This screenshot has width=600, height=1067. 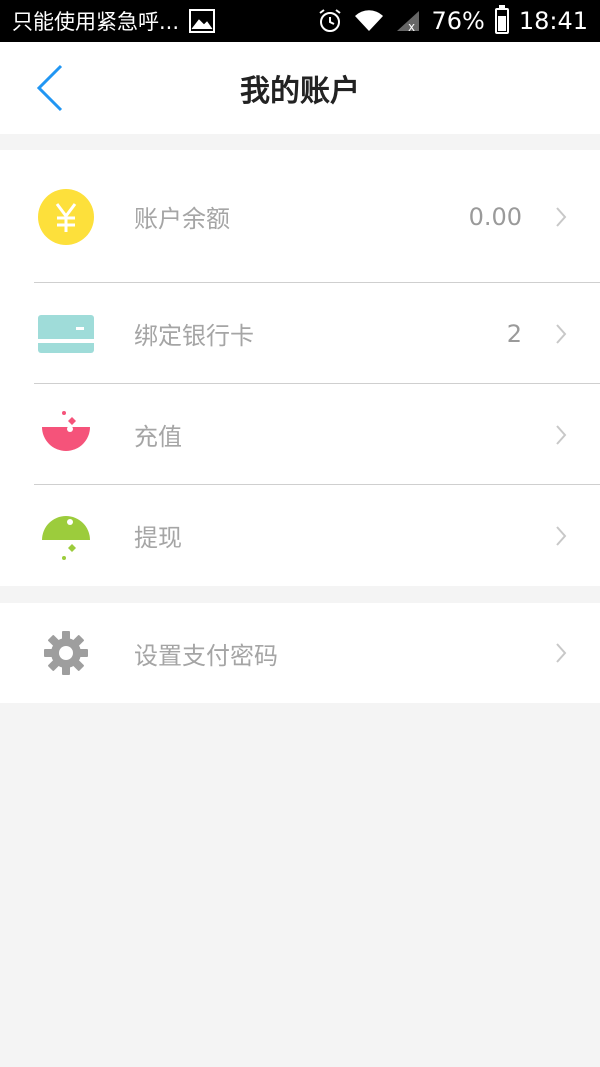 I want to click on menu-row-payment-password: 设置支付密码, so click(x=300, y=653).